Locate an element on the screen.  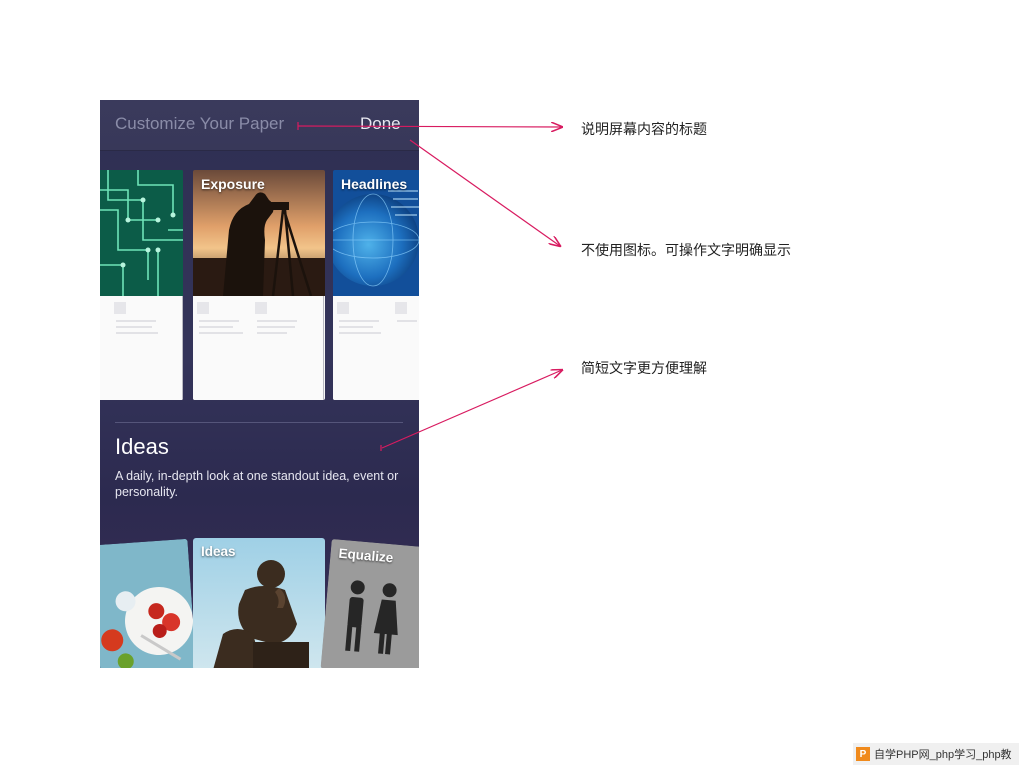
annotation-title: 说明屏幕内容的标题 is located at coordinates (644, 130).